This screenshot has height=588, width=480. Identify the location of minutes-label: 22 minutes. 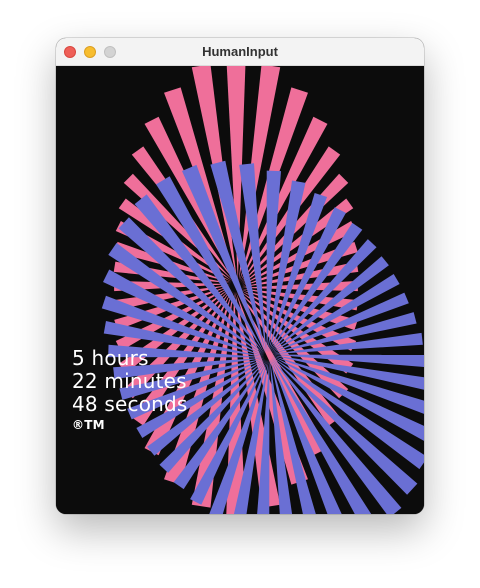
(129, 381).